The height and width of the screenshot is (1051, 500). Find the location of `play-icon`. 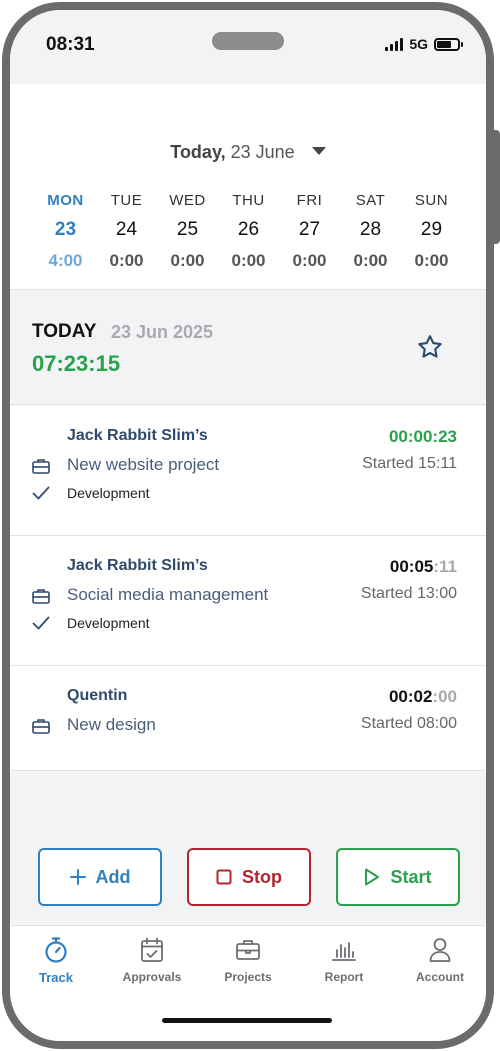

play-icon is located at coordinates (372, 877).